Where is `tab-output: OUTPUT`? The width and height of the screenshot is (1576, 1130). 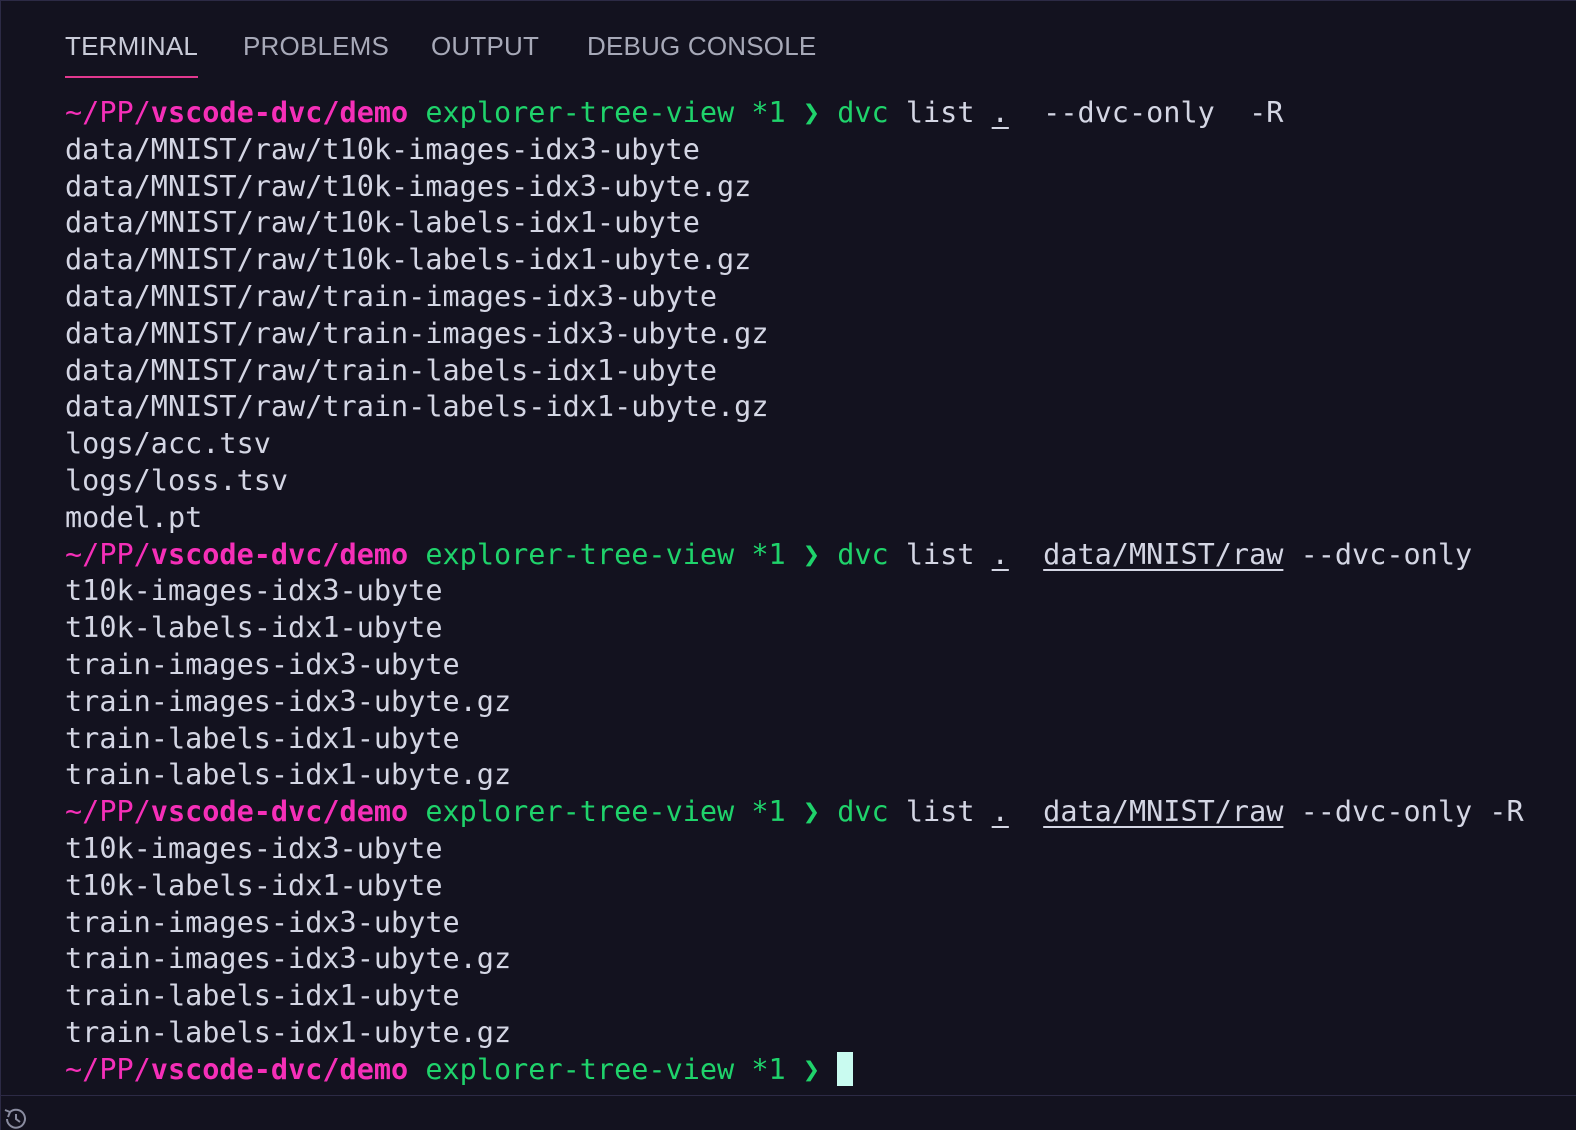
tab-output: OUTPUT is located at coordinates (485, 53).